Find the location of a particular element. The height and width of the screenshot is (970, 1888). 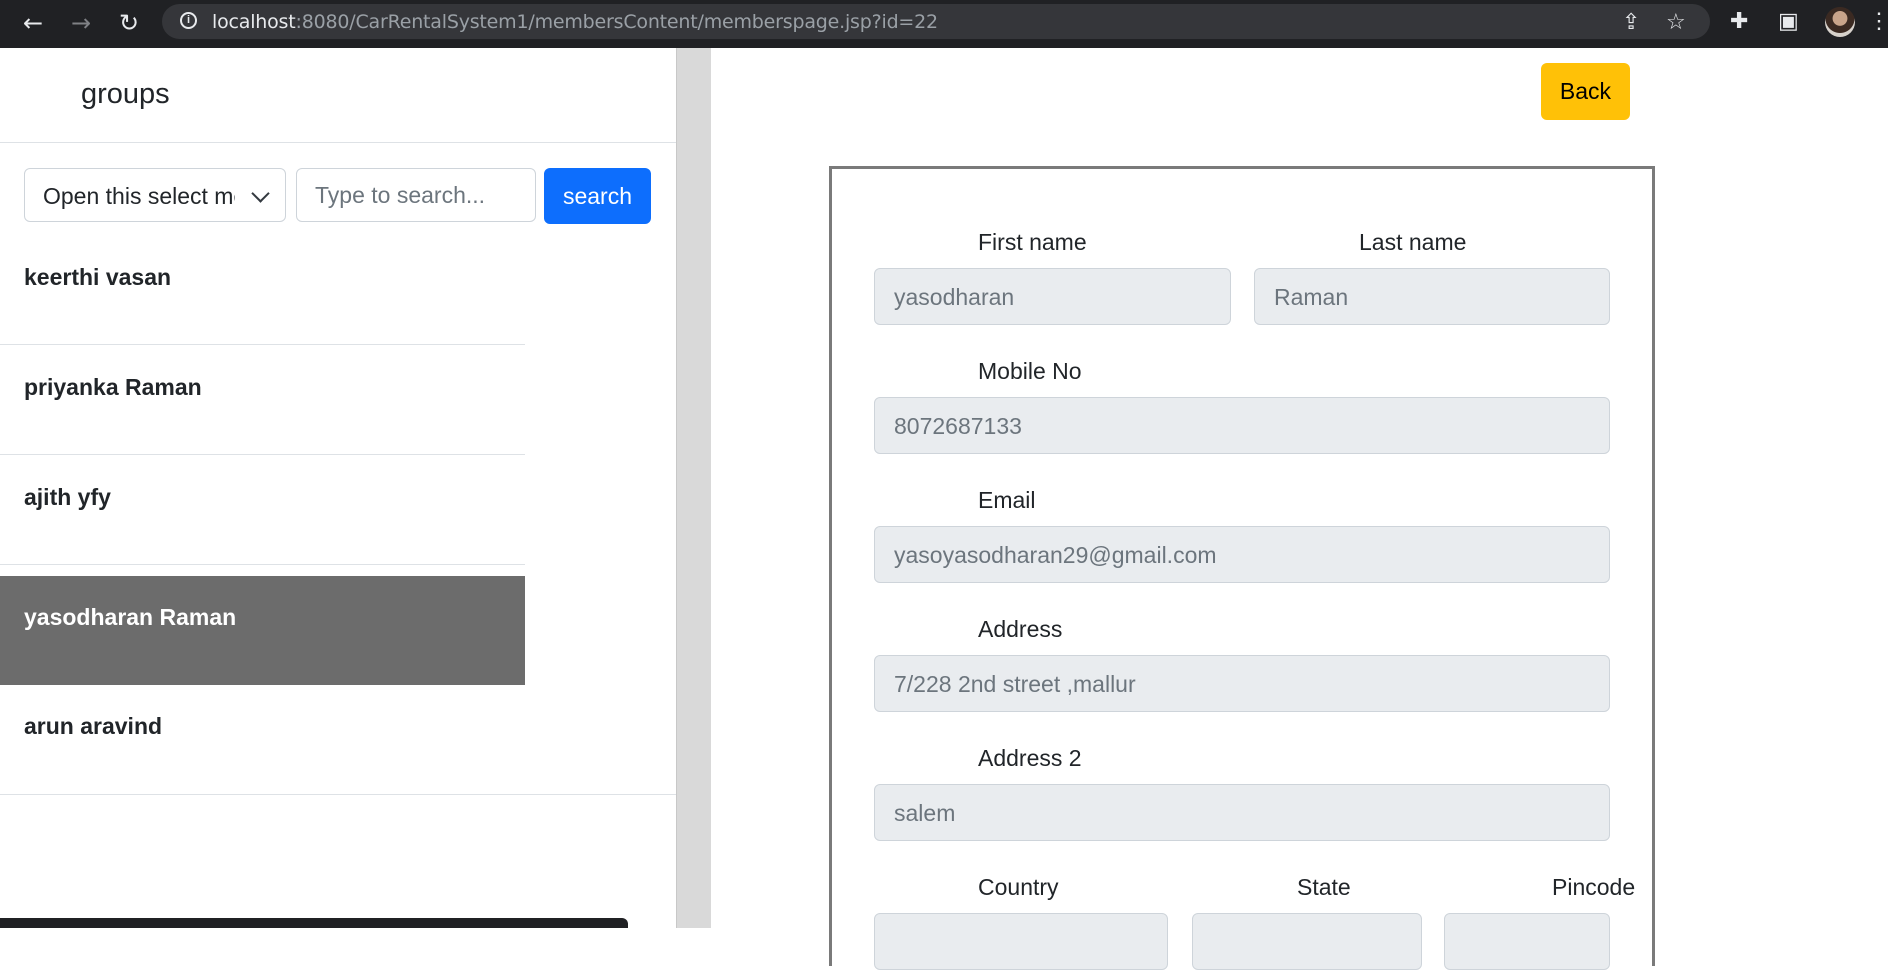

member-name: ajith yfy is located at coordinates (67, 497).